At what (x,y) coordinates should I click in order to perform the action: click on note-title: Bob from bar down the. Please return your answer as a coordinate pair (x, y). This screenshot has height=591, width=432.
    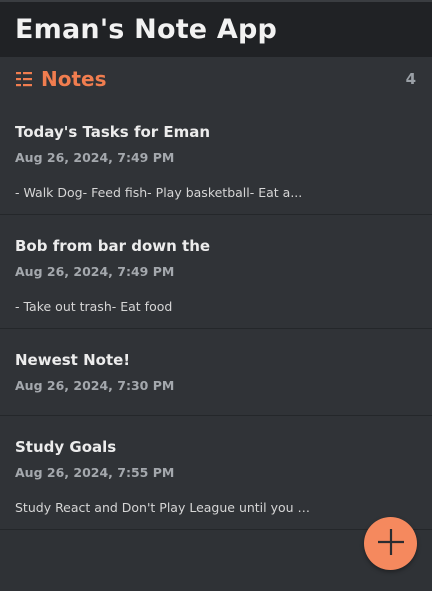
    Looking at the image, I should click on (113, 246).